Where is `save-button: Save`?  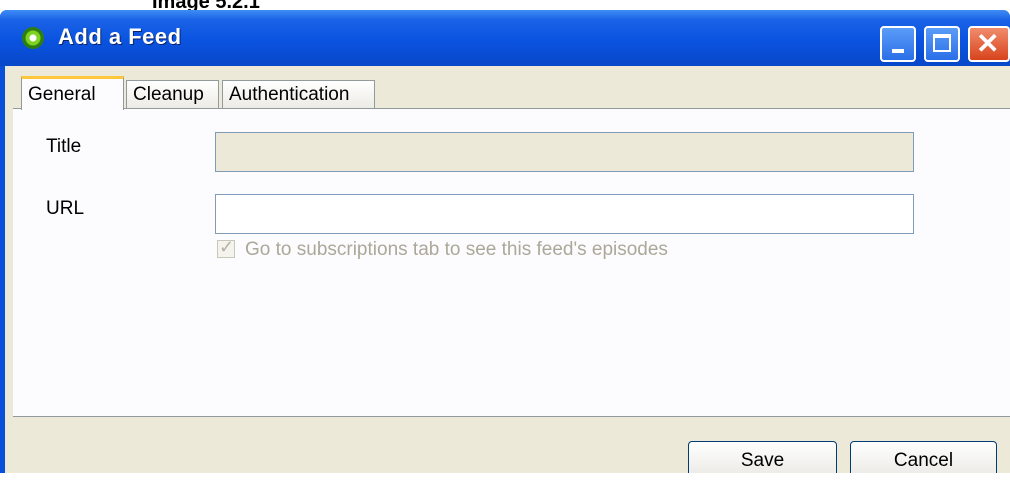
save-button: Save is located at coordinates (762, 457).